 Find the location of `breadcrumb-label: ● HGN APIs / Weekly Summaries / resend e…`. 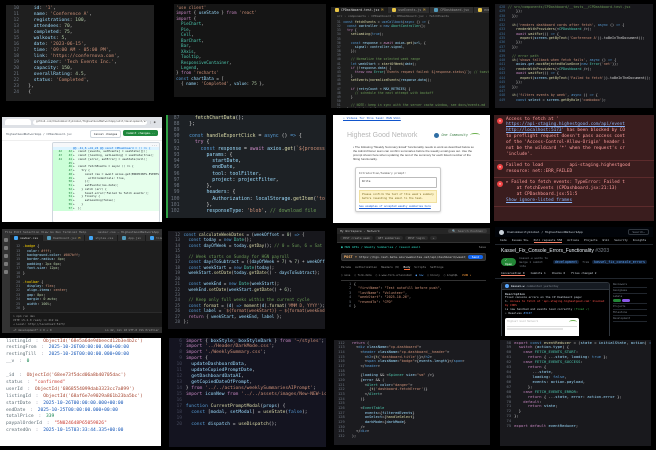

breadcrumb-label: ● HGN APIs / Weekly Summaries / resend e… is located at coordinates (381, 247).